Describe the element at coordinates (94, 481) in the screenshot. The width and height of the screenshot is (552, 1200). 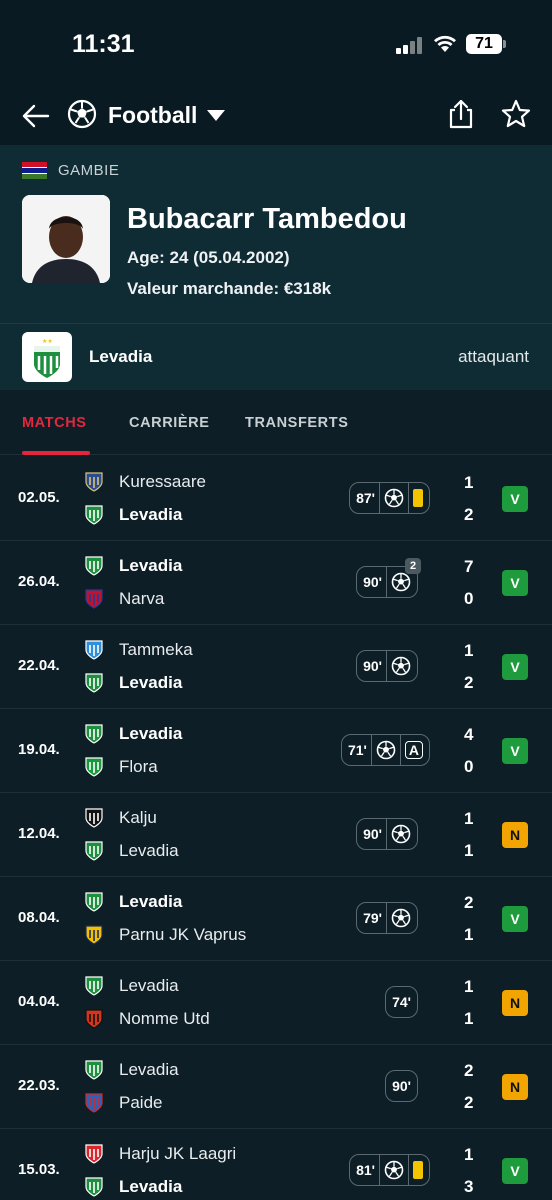
I see `kuressaare-crest-icon` at that location.